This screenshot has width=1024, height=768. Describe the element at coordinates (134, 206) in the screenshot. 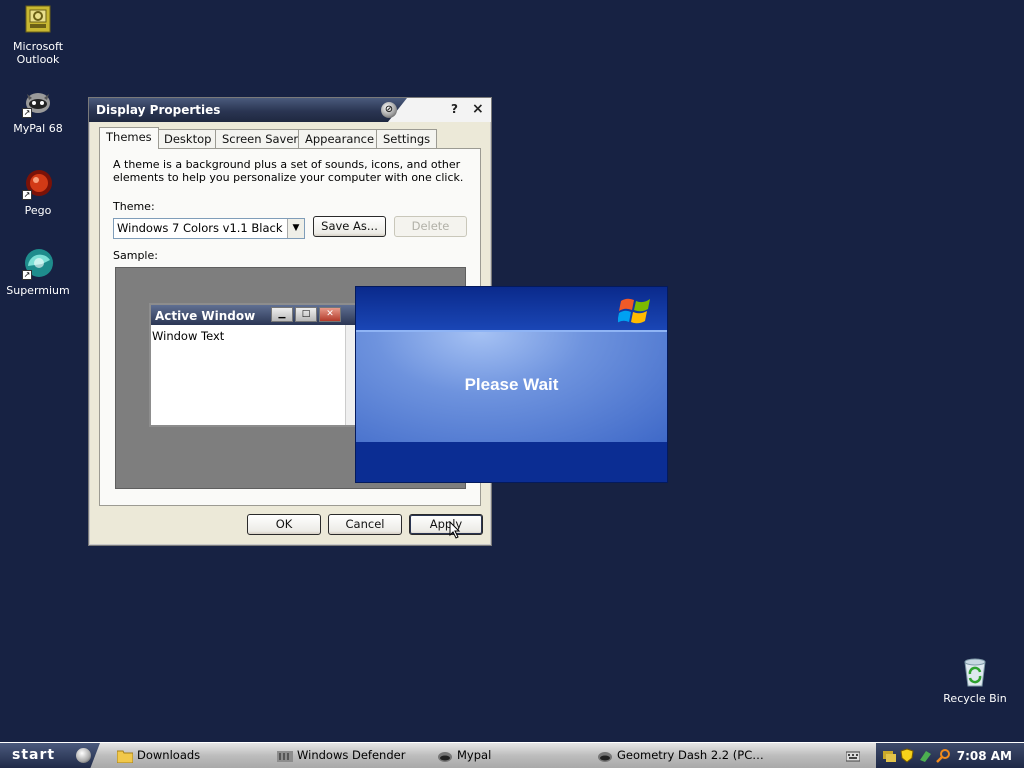

I see `theme-label: Theme:` at that location.